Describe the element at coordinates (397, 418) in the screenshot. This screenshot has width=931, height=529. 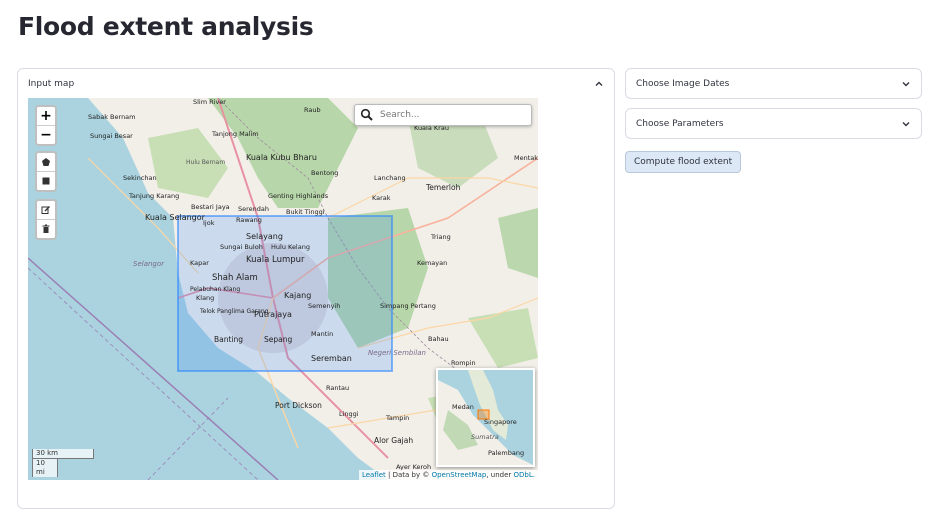
I see `map-label: Tampin` at that location.